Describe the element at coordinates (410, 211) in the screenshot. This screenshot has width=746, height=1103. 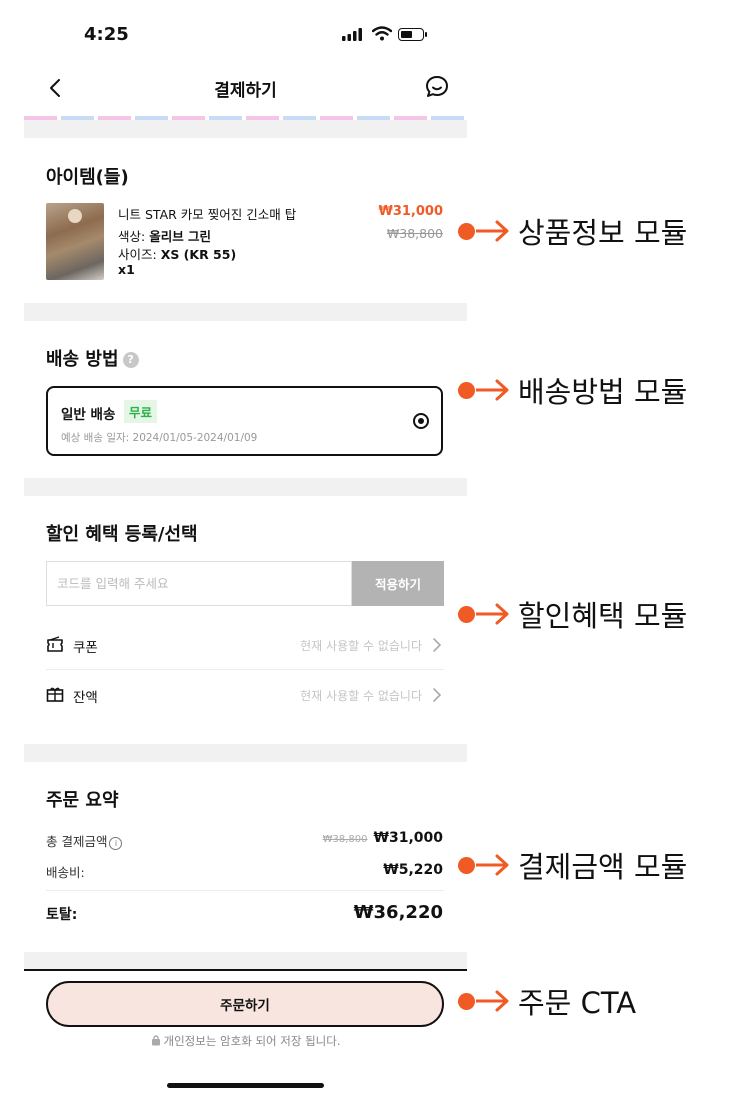
I see `product-sale-price: ₩31,000` at that location.